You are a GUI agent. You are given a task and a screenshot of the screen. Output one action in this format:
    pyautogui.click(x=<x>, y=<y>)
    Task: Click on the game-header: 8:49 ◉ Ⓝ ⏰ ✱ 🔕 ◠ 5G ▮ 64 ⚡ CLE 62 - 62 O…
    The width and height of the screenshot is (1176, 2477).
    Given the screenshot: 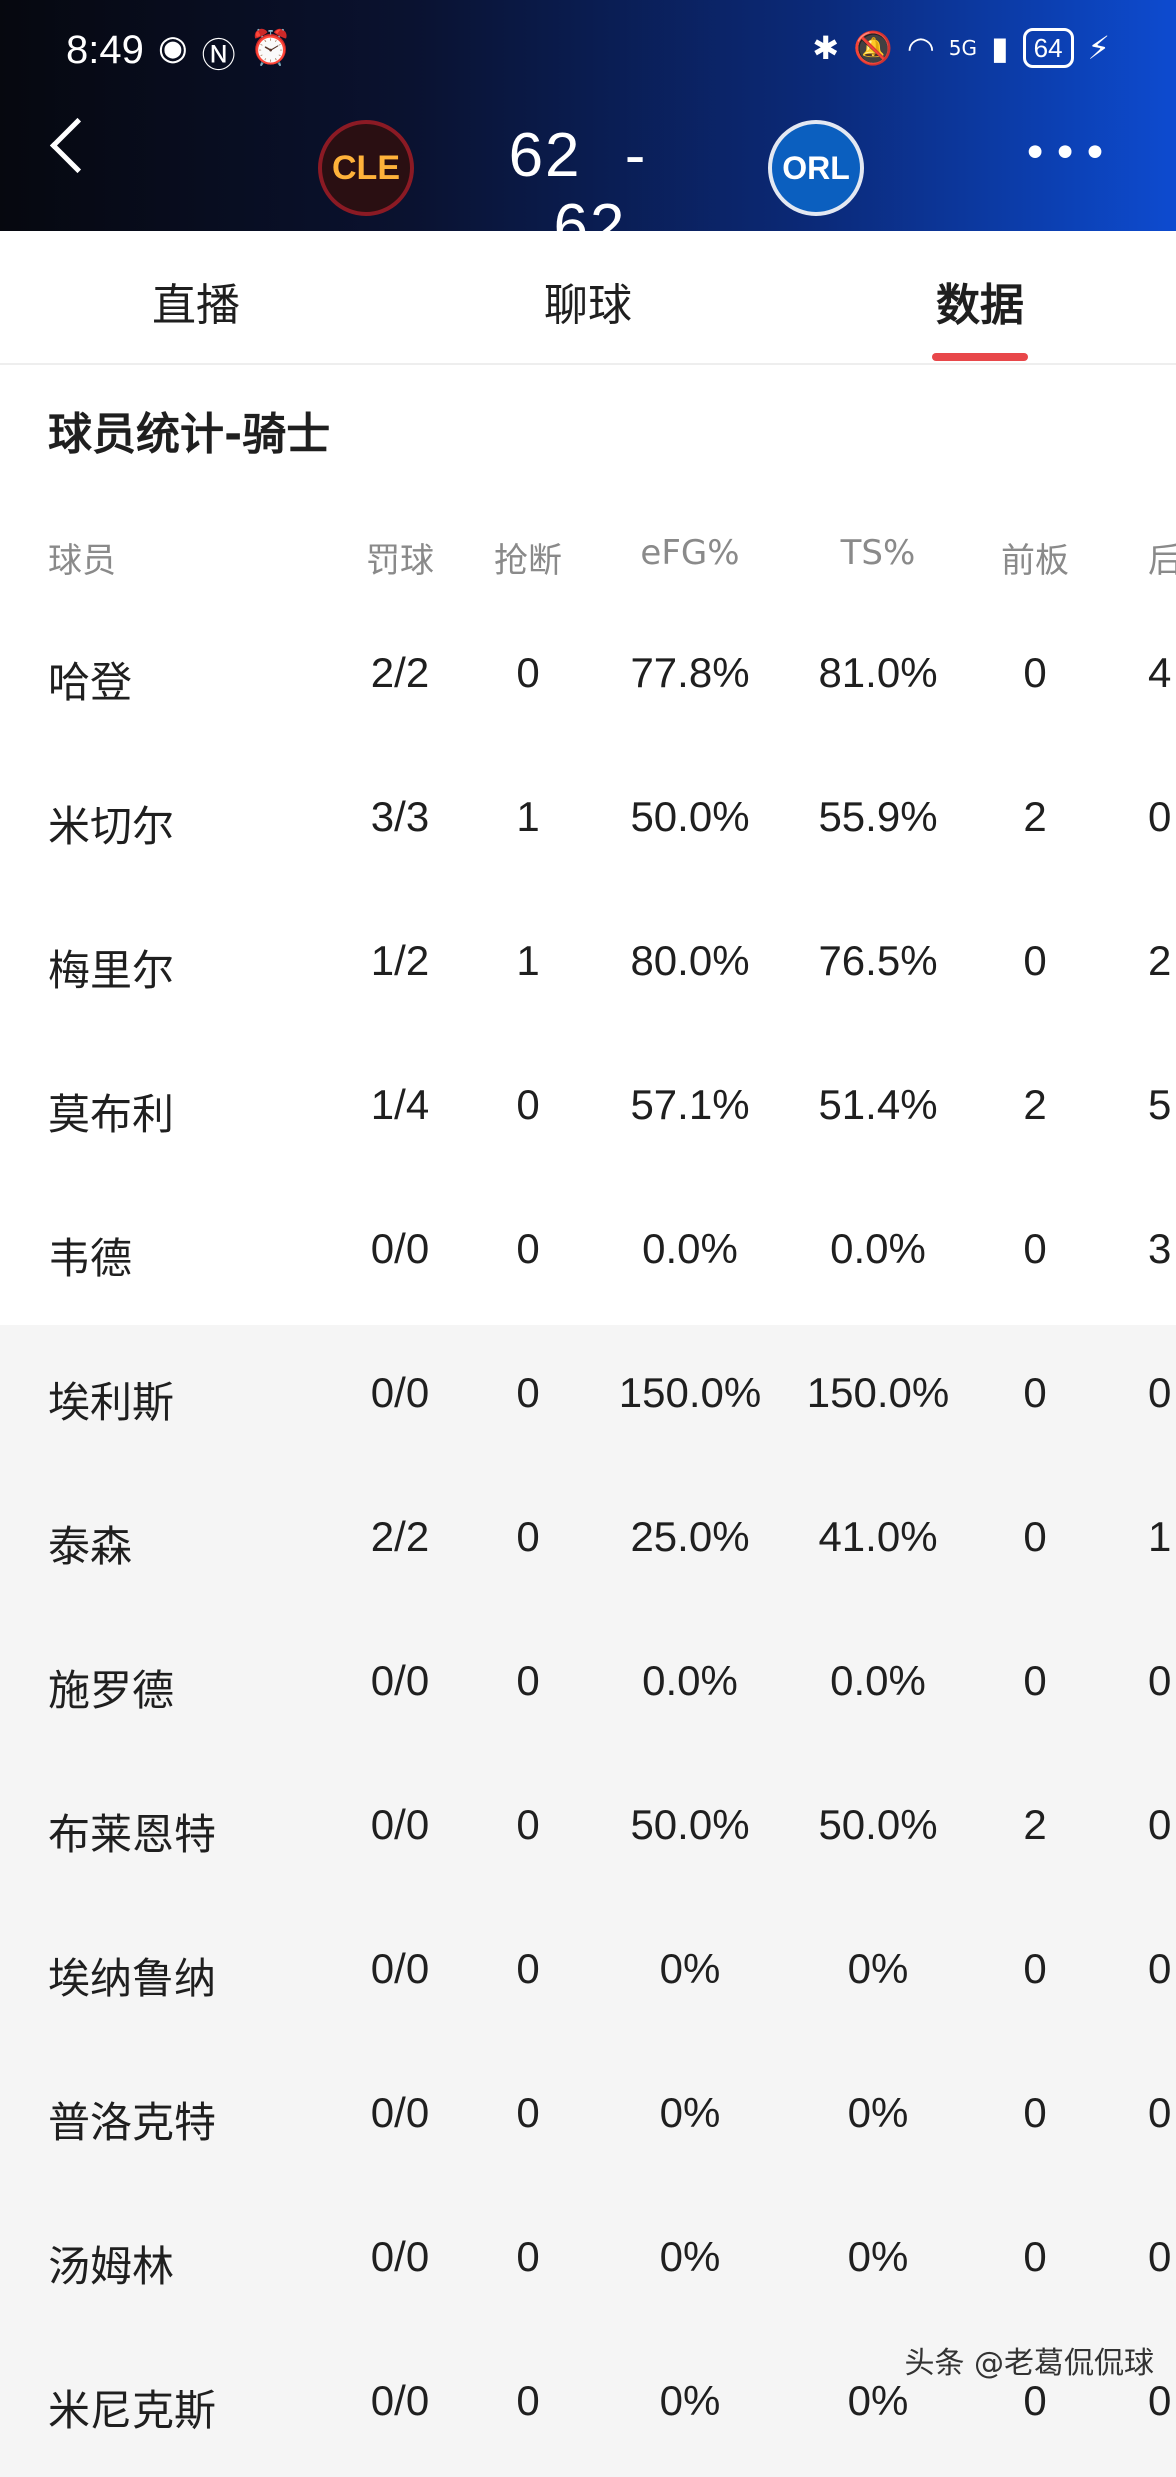 What is the action you would take?
    pyautogui.click(x=588, y=130)
    